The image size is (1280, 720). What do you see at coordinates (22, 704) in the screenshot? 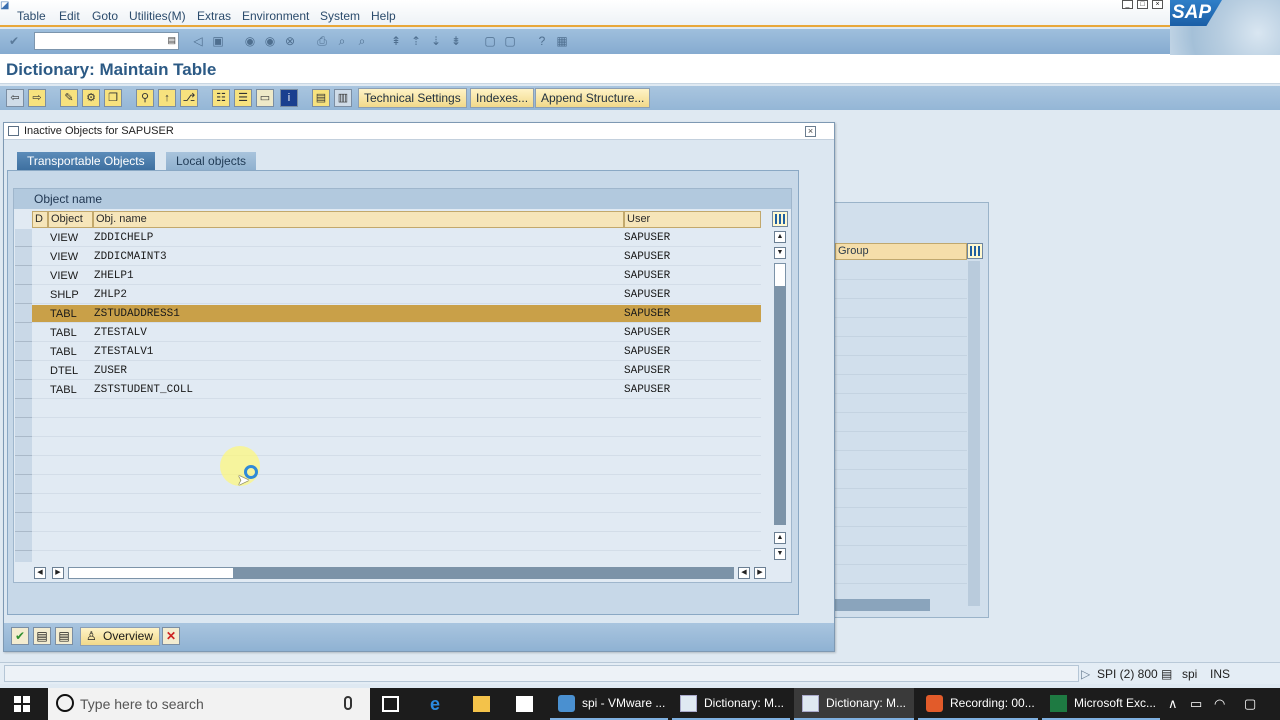
I see `windows-start-icon` at bounding box center [22, 704].